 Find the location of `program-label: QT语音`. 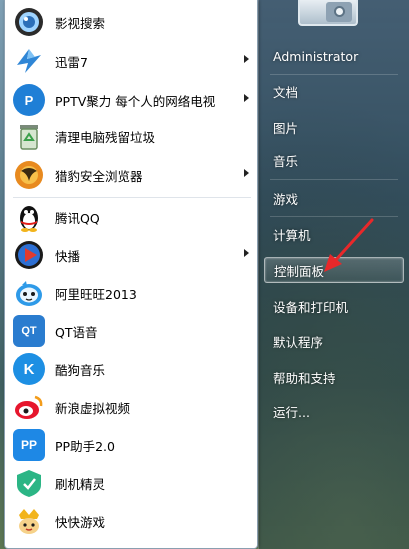

program-label: QT语音 is located at coordinates (76, 332).